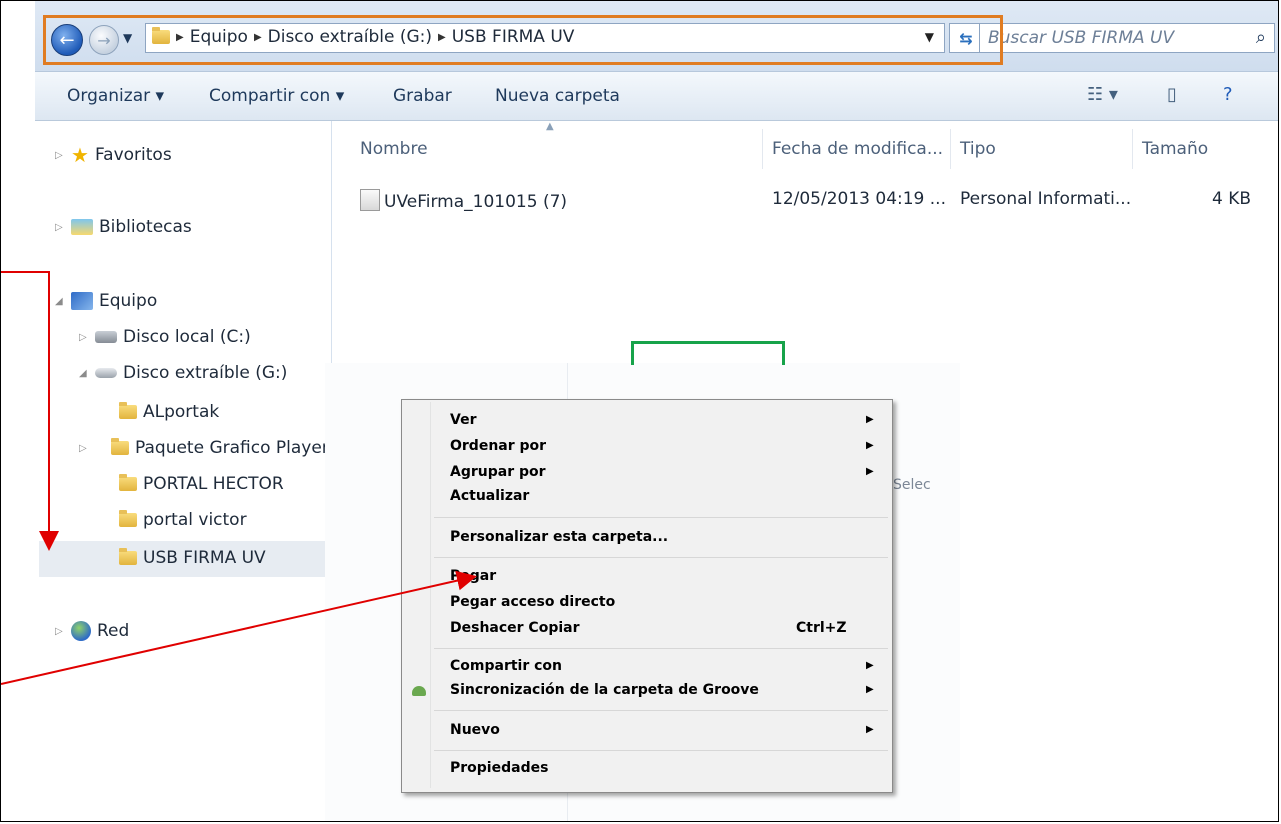 The height and width of the screenshot is (824, 1281). What do you see at coordinates (239, 627) in the screenshot?
I see `annotation-arrow-to-pegar` at bounding box center [239, 627].